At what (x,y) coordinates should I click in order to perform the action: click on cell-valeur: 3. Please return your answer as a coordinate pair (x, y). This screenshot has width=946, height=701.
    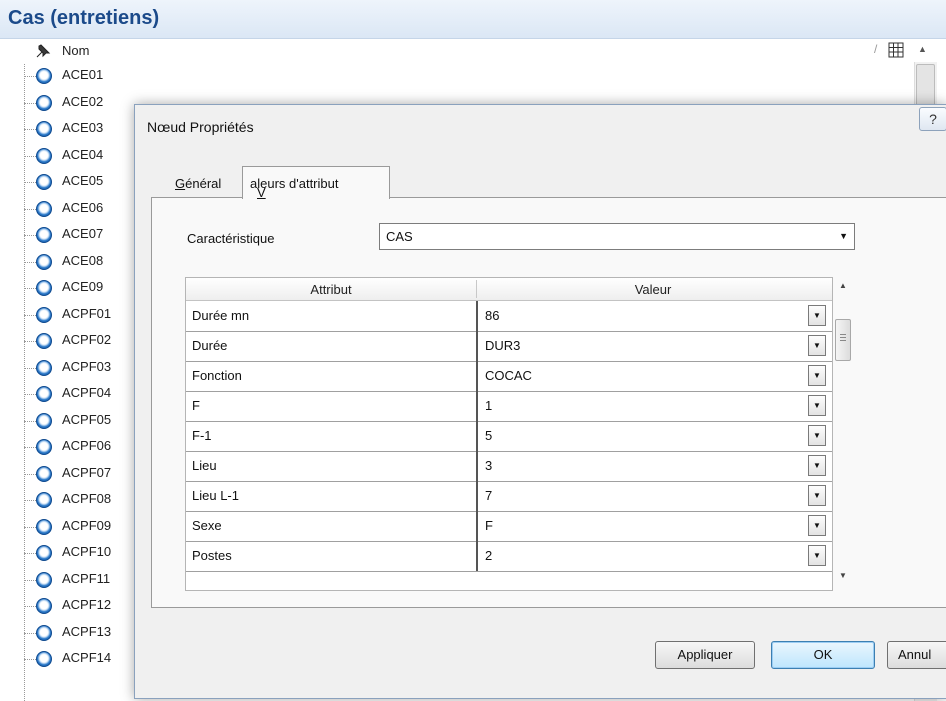
    Looking at the image, I should click on (643, 466).